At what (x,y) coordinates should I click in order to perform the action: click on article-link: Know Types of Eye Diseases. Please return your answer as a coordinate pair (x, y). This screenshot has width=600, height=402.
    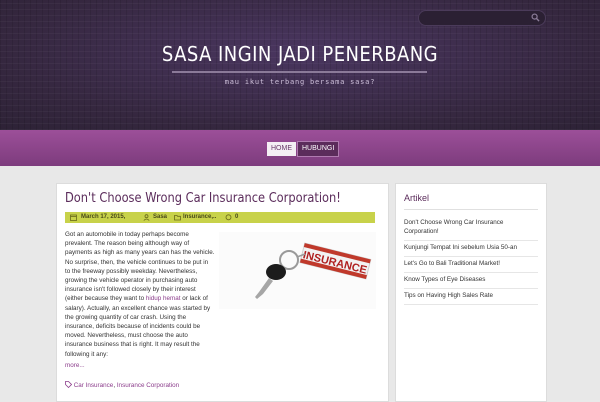
    Looking at the image, I should click on (471, 281).